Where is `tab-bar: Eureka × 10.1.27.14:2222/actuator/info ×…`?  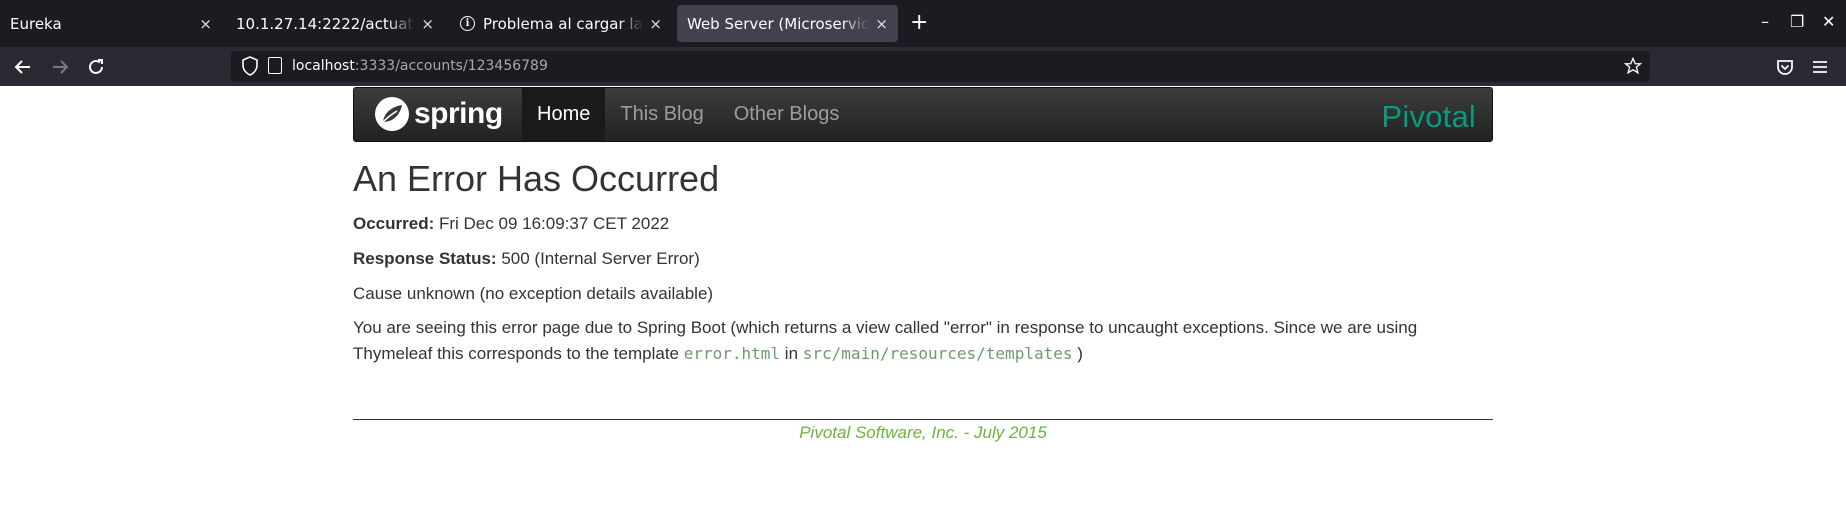
tab-bar: Eureka × 10.1.27.14:2222/actuator/info ×… is located at coordinates (923, 23).